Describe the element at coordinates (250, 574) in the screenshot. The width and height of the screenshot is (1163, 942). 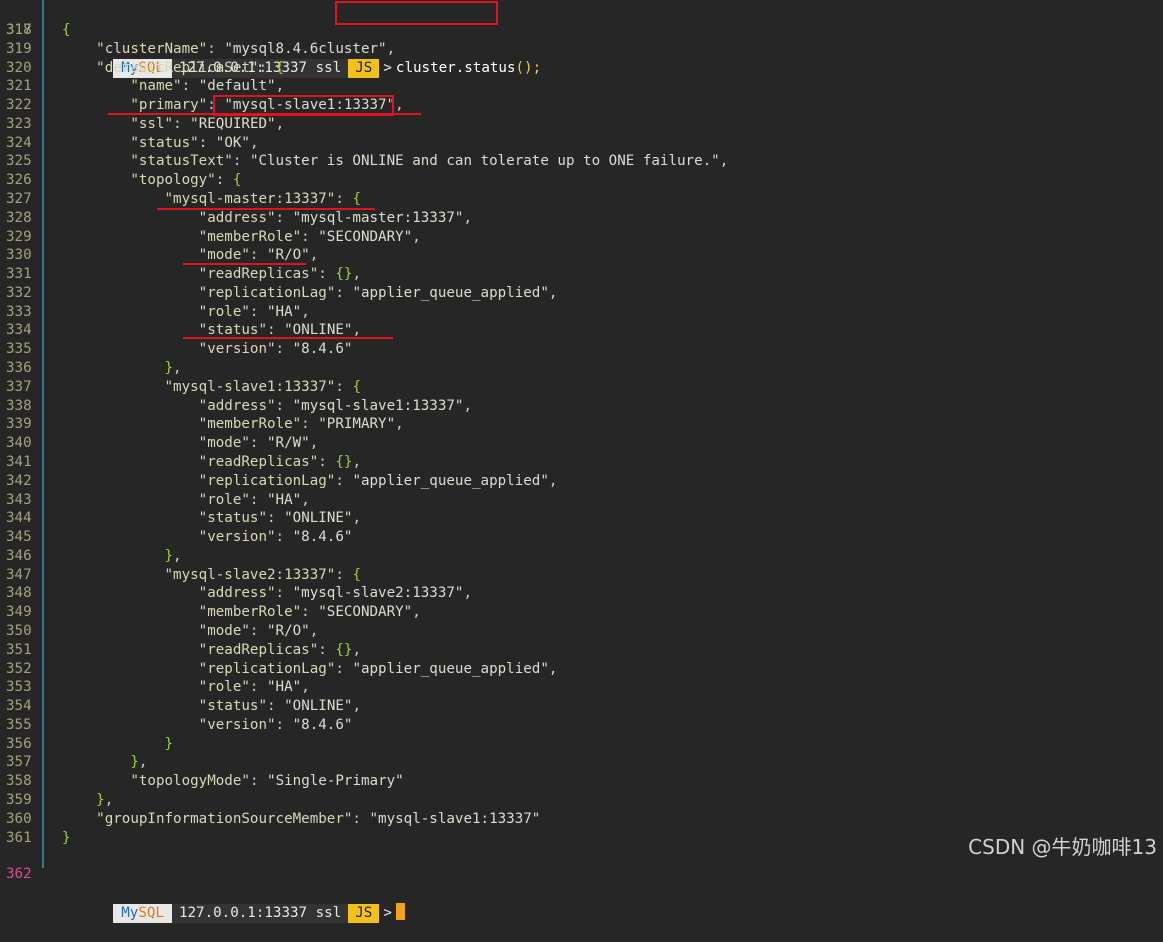
I see `token-key: "mysql-slave2:13337"` at that location.